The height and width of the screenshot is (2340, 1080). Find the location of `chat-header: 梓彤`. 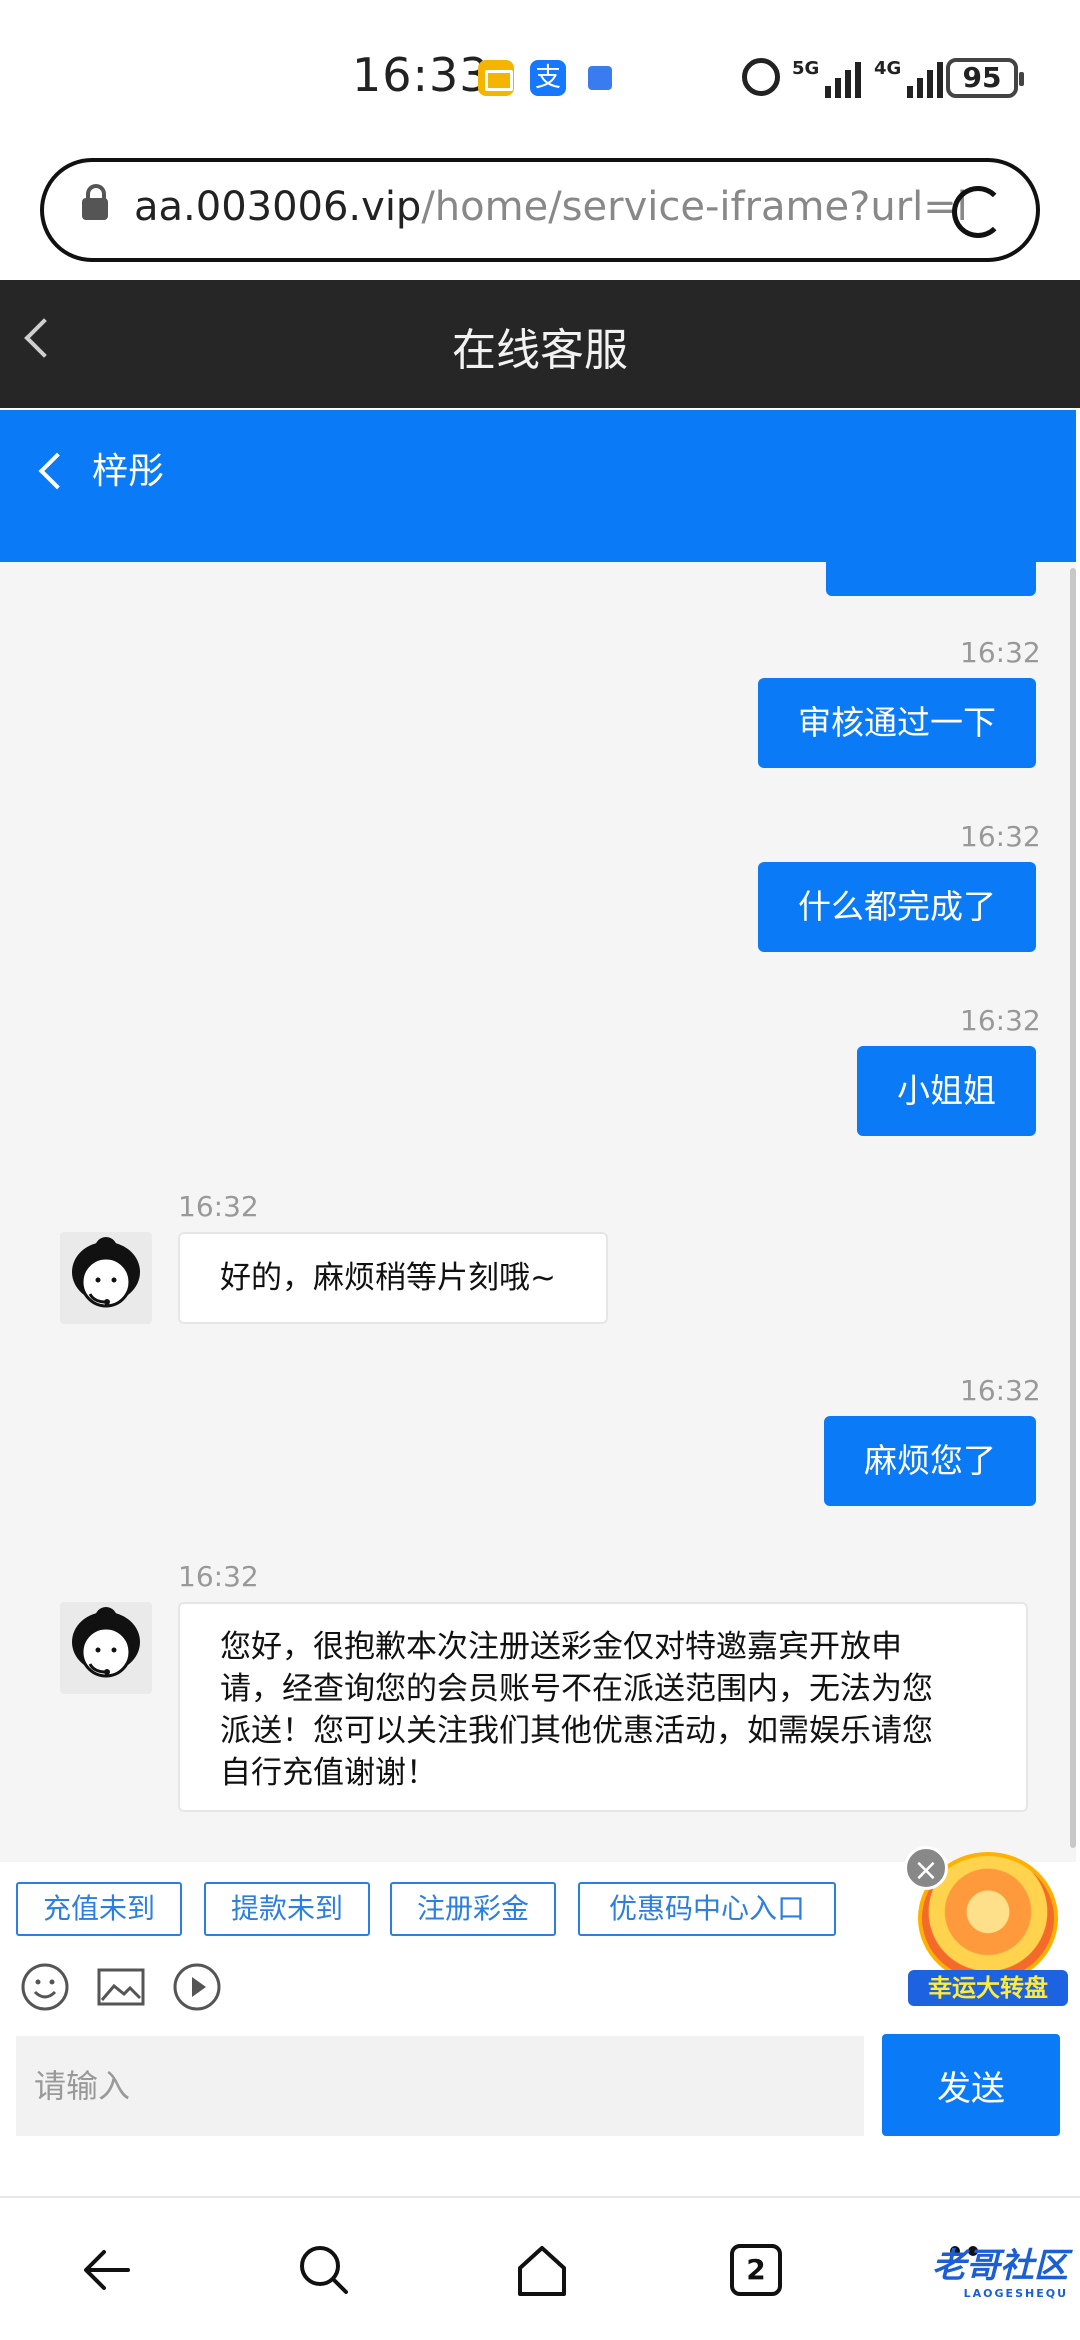

chat-header: 梓彤 is located at coordinates (538, 486).